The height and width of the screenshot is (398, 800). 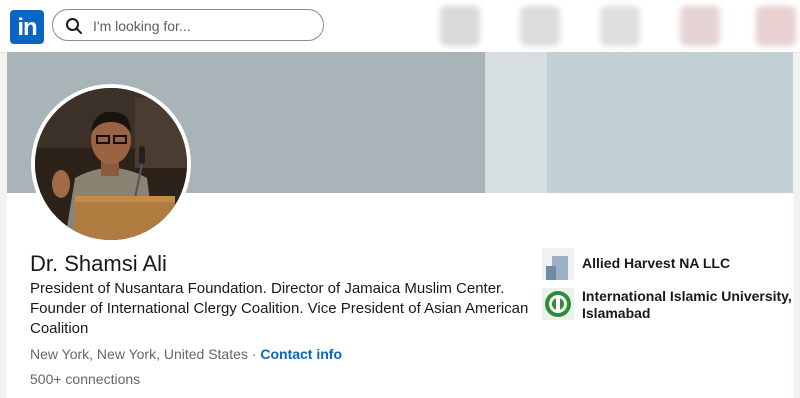 What do you see at coordinates (74, 26) in the screenshot?
I see `search-icon` at bounding box center [74, 26].